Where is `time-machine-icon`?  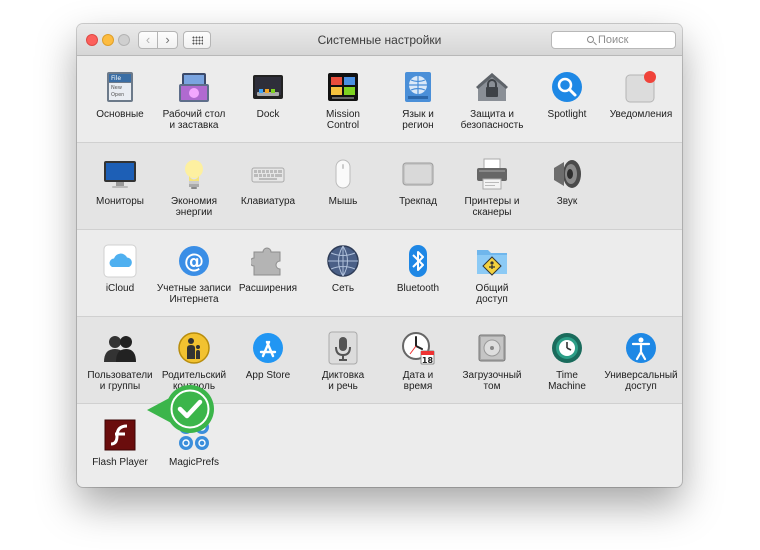
time-machine-icon is located at coordinates (567, 348).